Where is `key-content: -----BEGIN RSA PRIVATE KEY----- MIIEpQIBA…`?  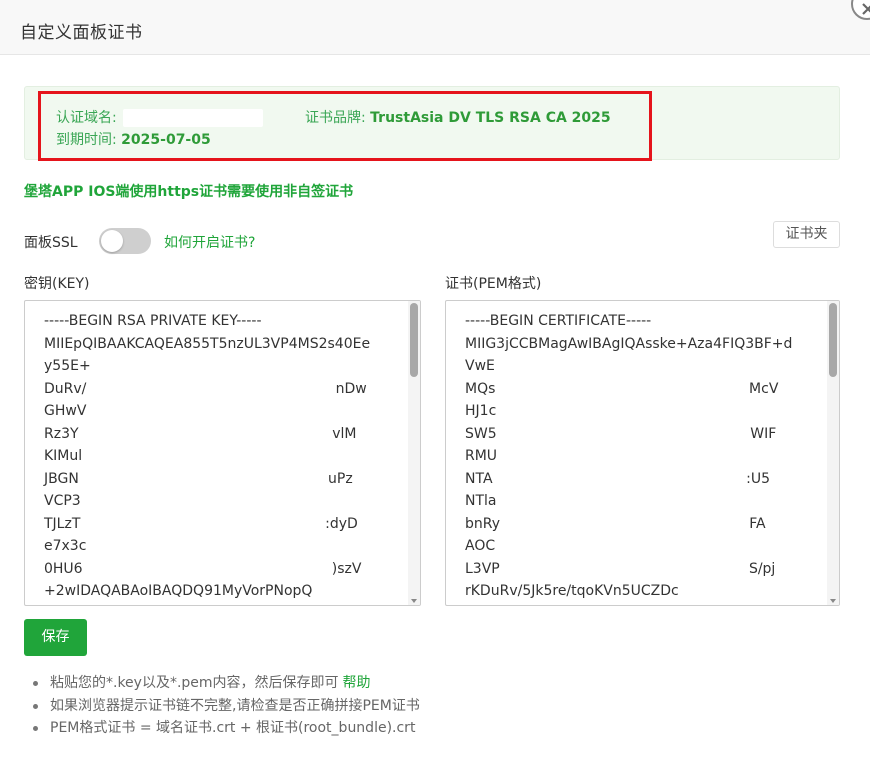 key-content: -----BEGIN RSA PRIVATE KEY----- MIIEpQIBA… is located at coordinates (207, 456).